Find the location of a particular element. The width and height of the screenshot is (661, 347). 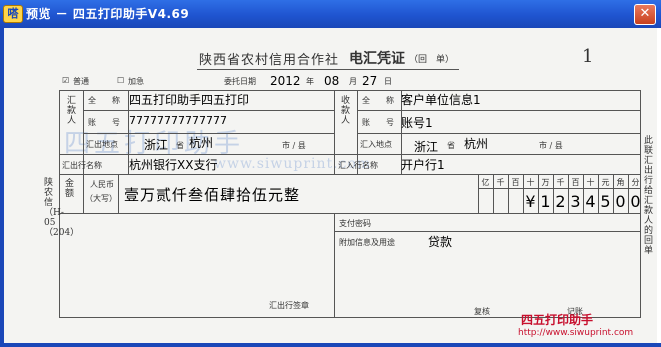

urgent-checkbox: ☐ is located at coordinates (120, 80).